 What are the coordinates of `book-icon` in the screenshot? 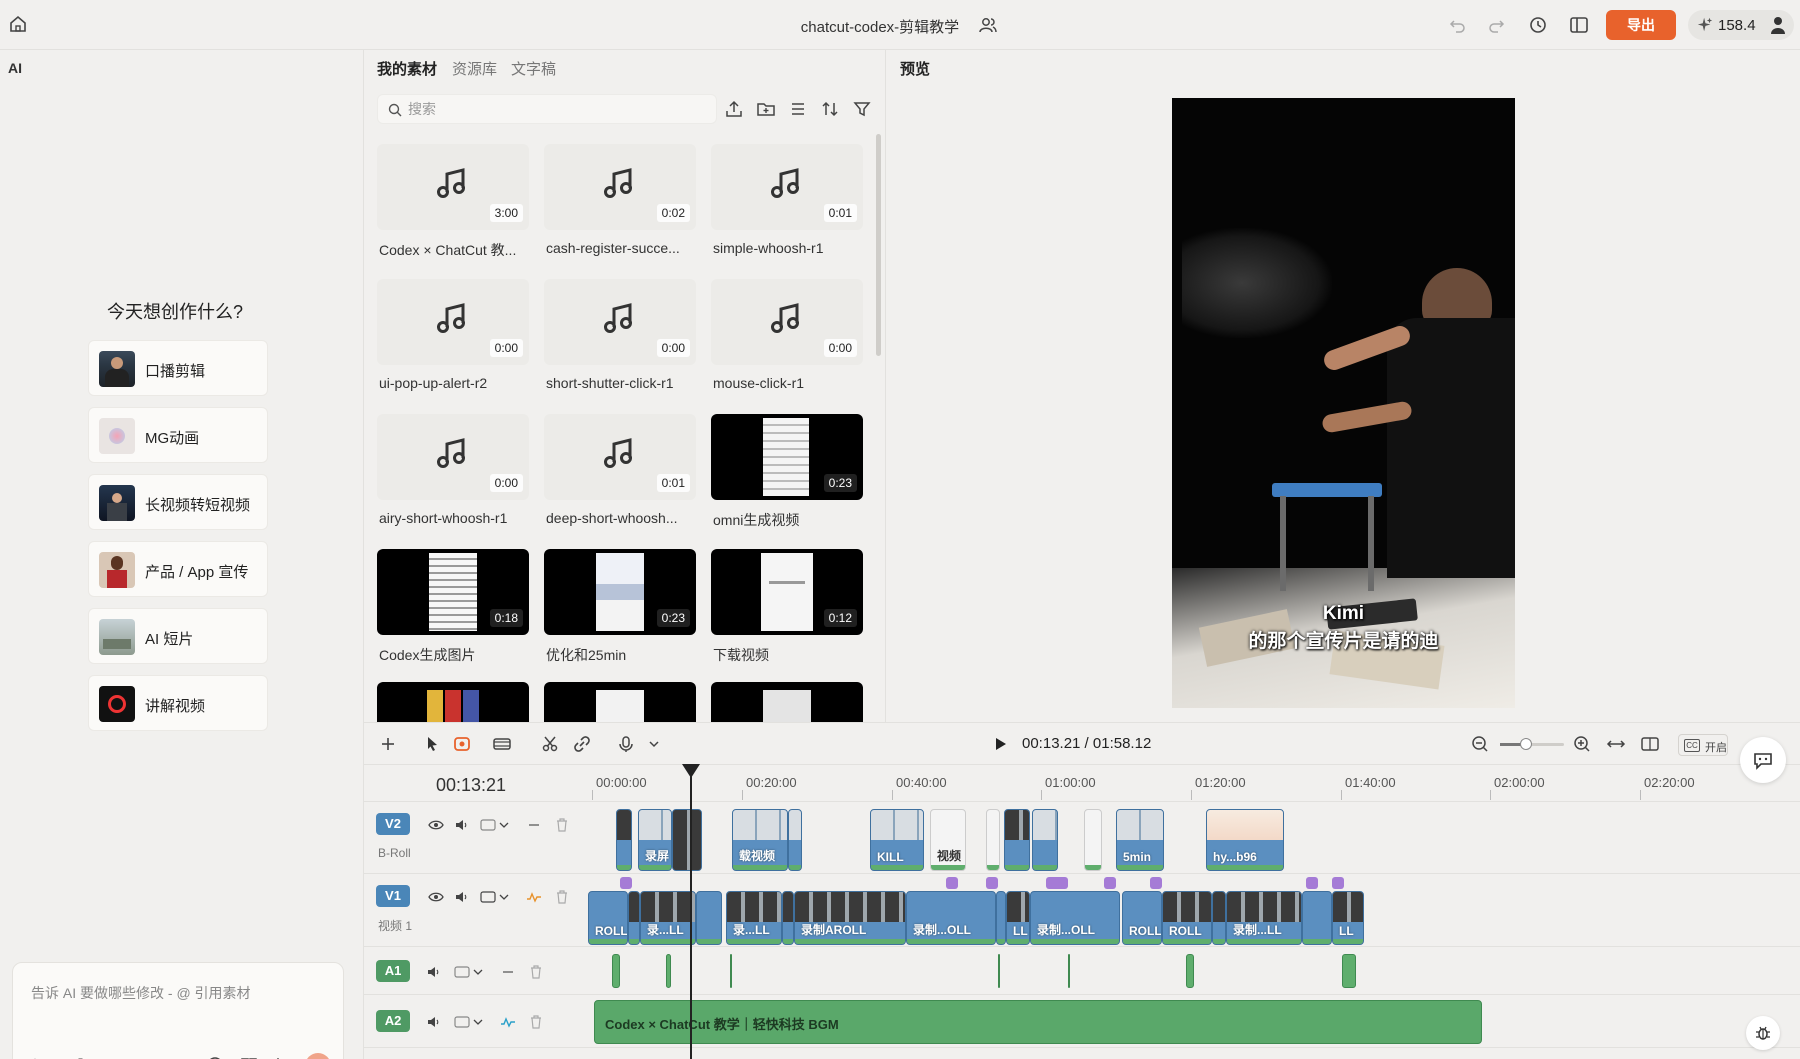 It's located at (249, 1057).